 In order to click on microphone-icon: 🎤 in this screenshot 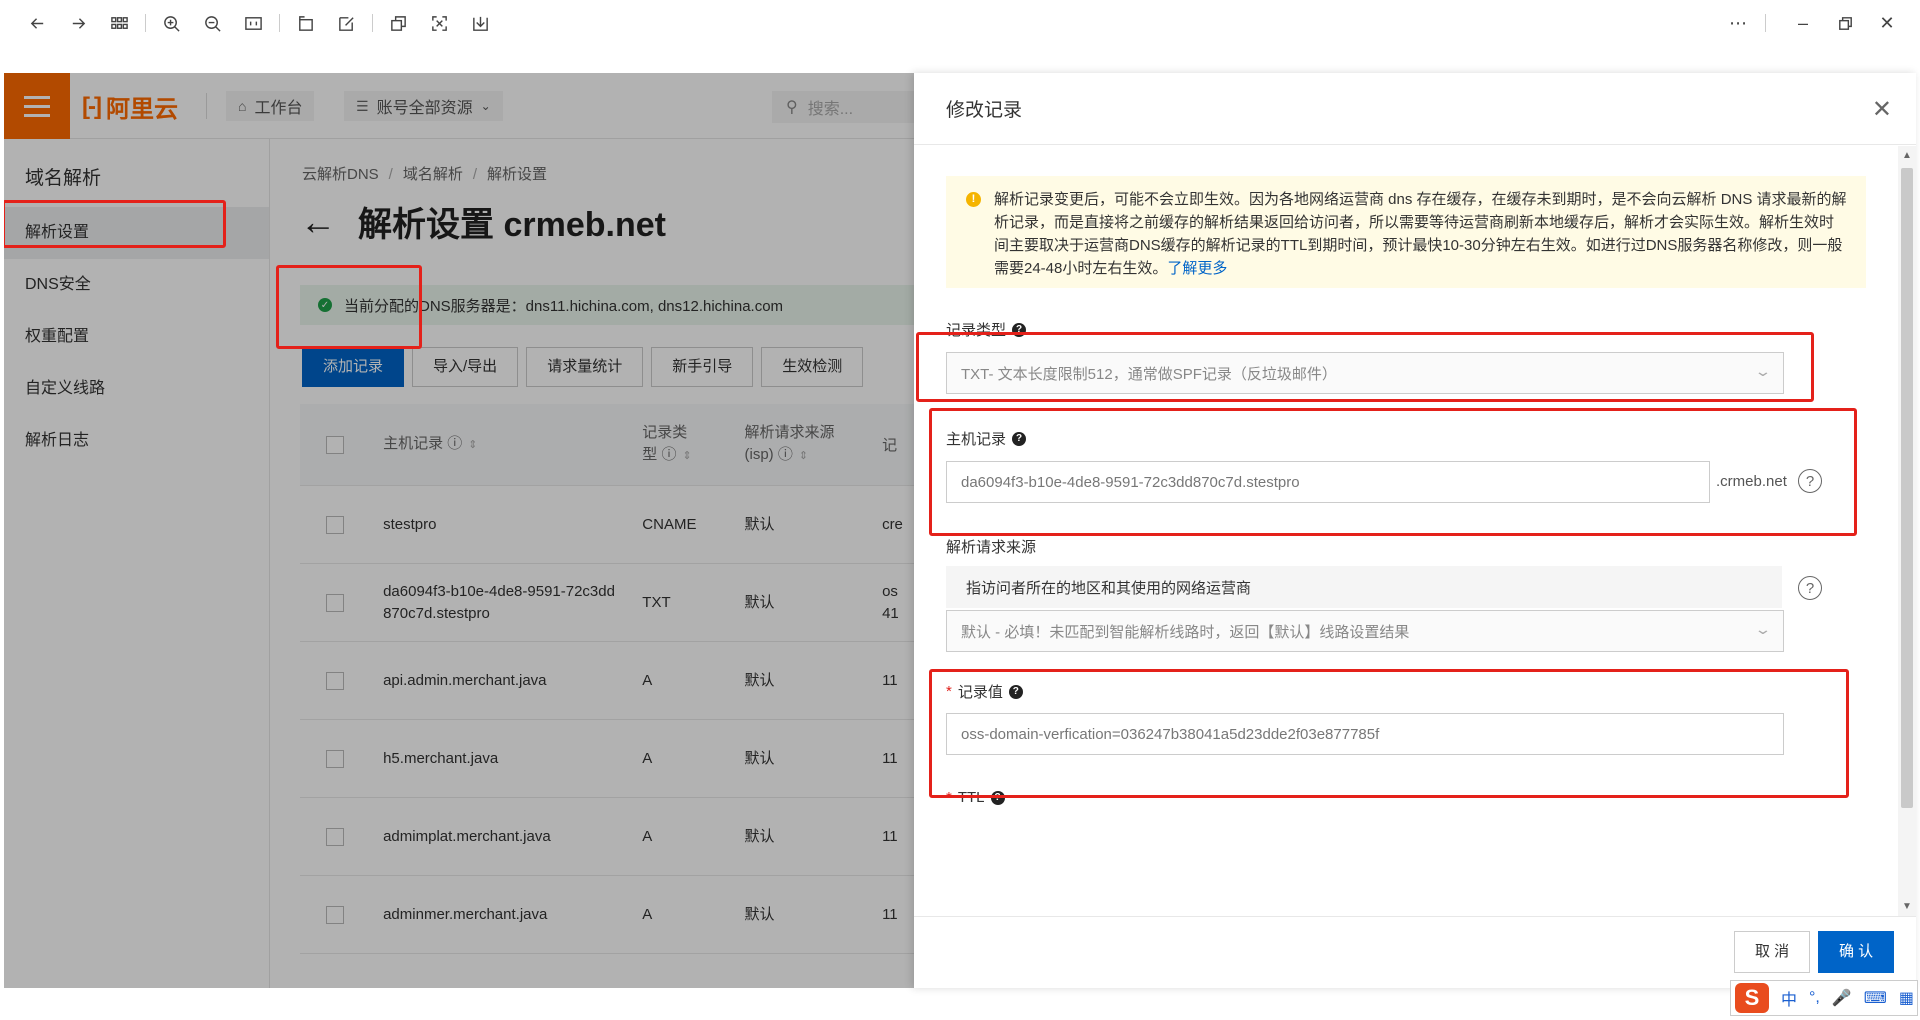, I will do `click(1842, 998)`.